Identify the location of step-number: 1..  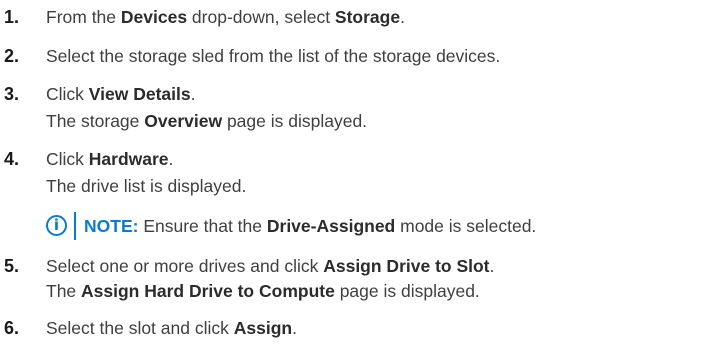
(12, 17).